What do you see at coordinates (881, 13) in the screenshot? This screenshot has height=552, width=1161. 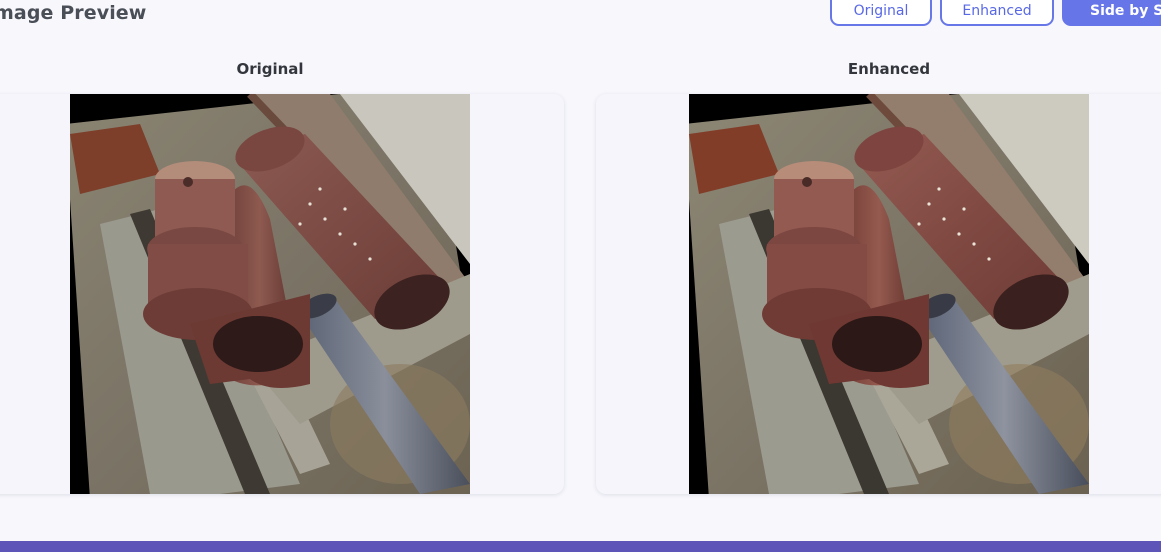 I see `view-original-button: Original` at bounding box center [881, 13].